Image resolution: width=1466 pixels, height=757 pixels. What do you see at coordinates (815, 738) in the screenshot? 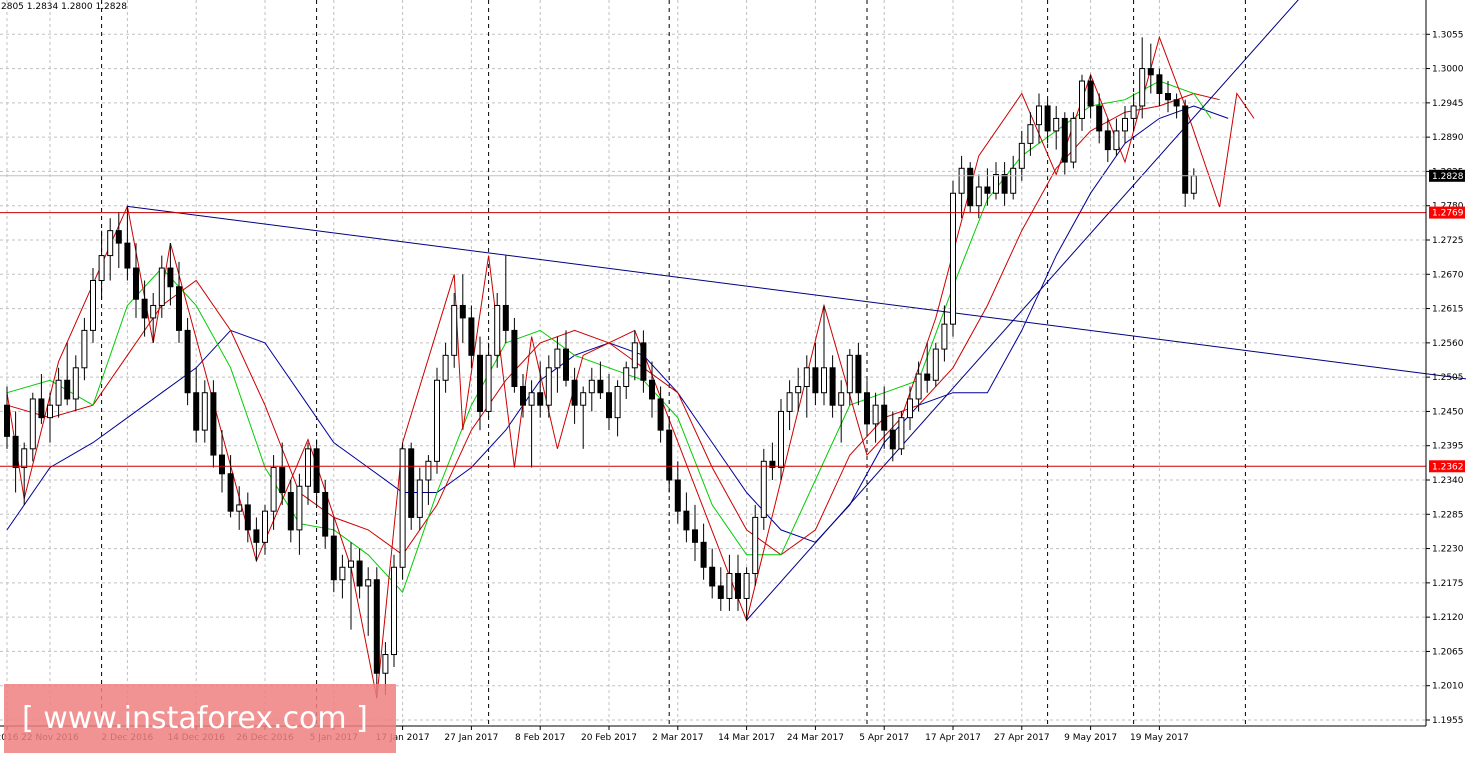
I see `time-tick-label: 24 Mar 2017` at bounding box center [815, 738].